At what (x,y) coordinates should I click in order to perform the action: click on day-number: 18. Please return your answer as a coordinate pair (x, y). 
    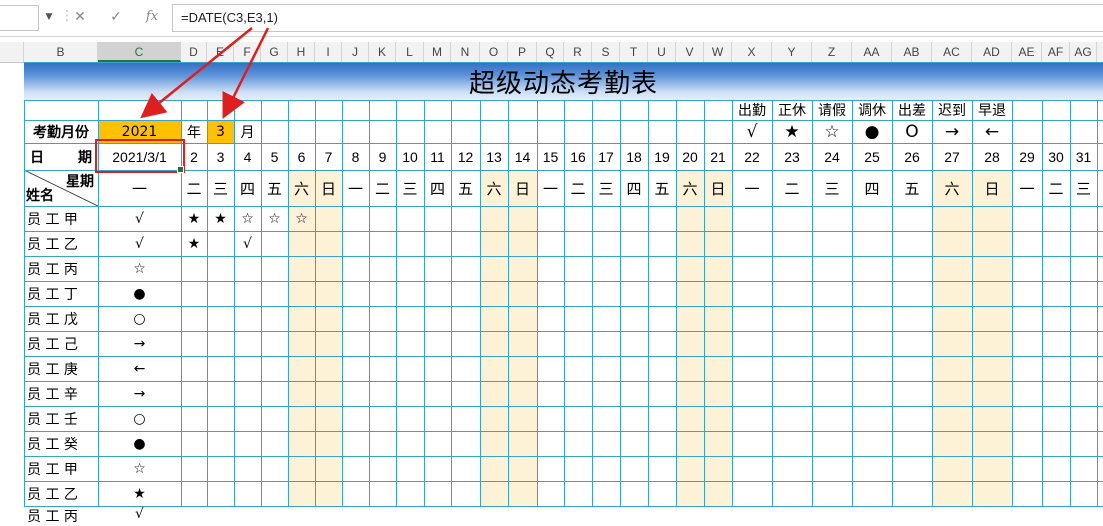
    Looking at the image, I should click on (634, 156).